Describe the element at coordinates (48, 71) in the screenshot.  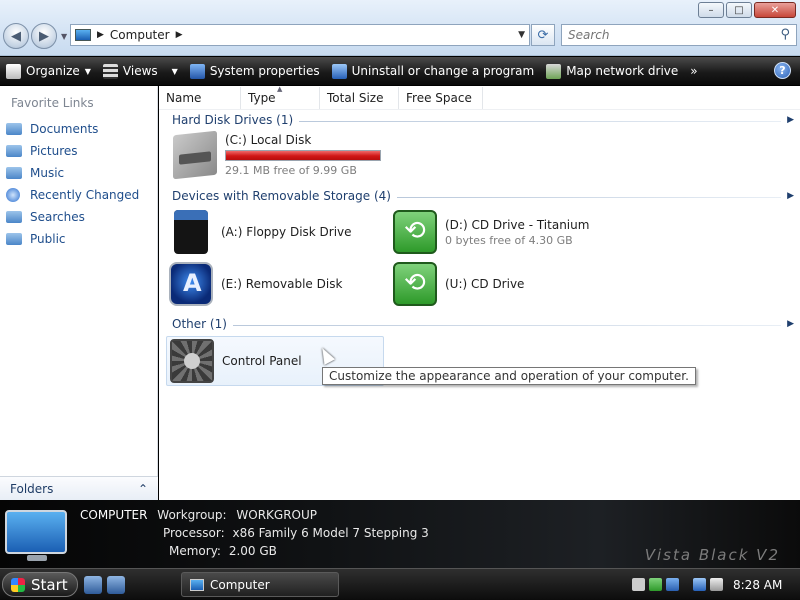
I see `organize-button: Organize ▼` at that location.